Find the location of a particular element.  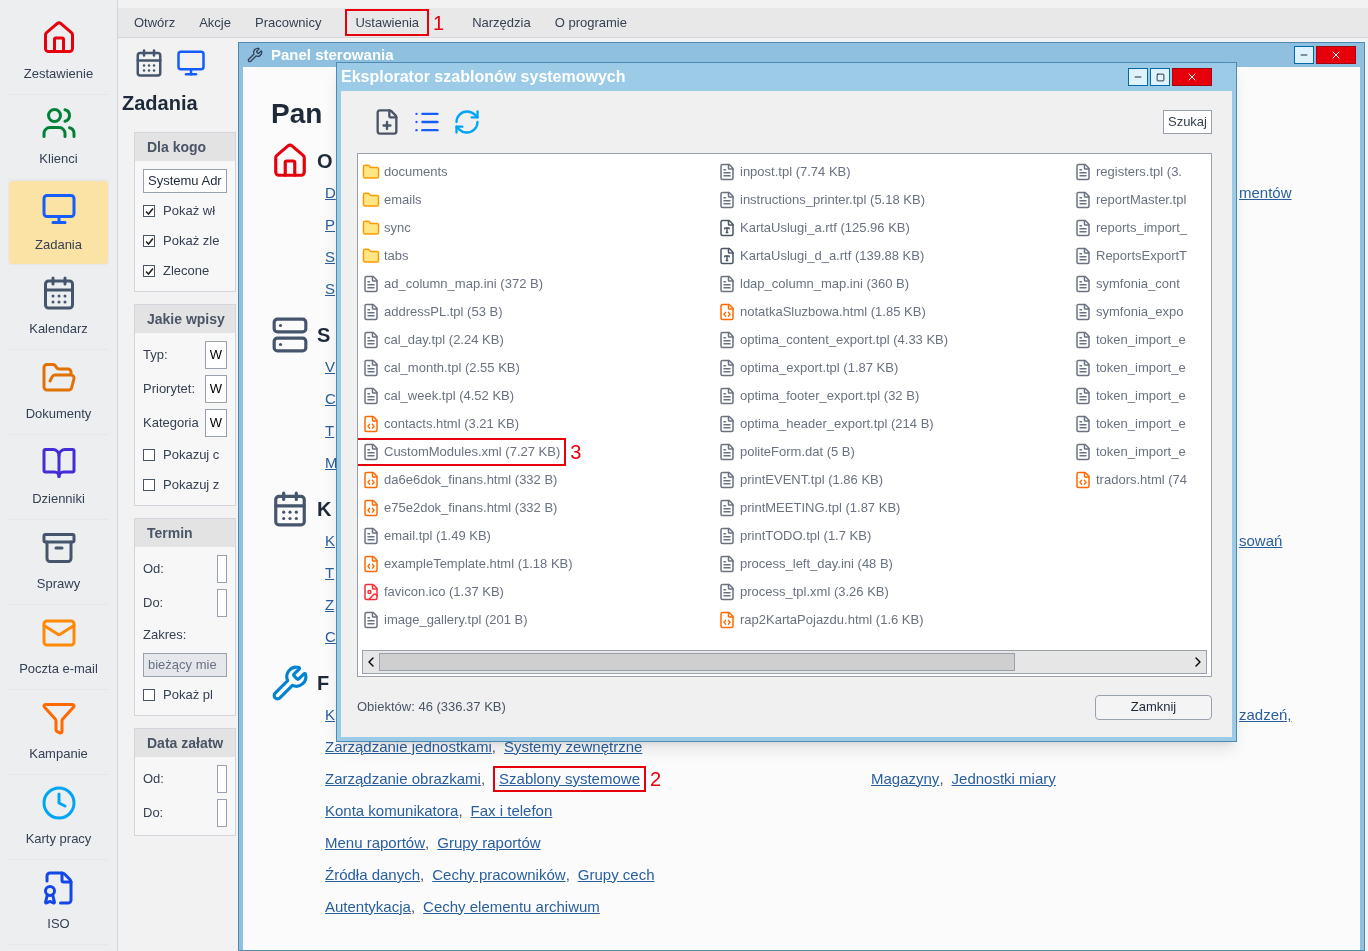

file-item: CustomModules.xml (7.27 KB) is located at coordinates (462, 452).